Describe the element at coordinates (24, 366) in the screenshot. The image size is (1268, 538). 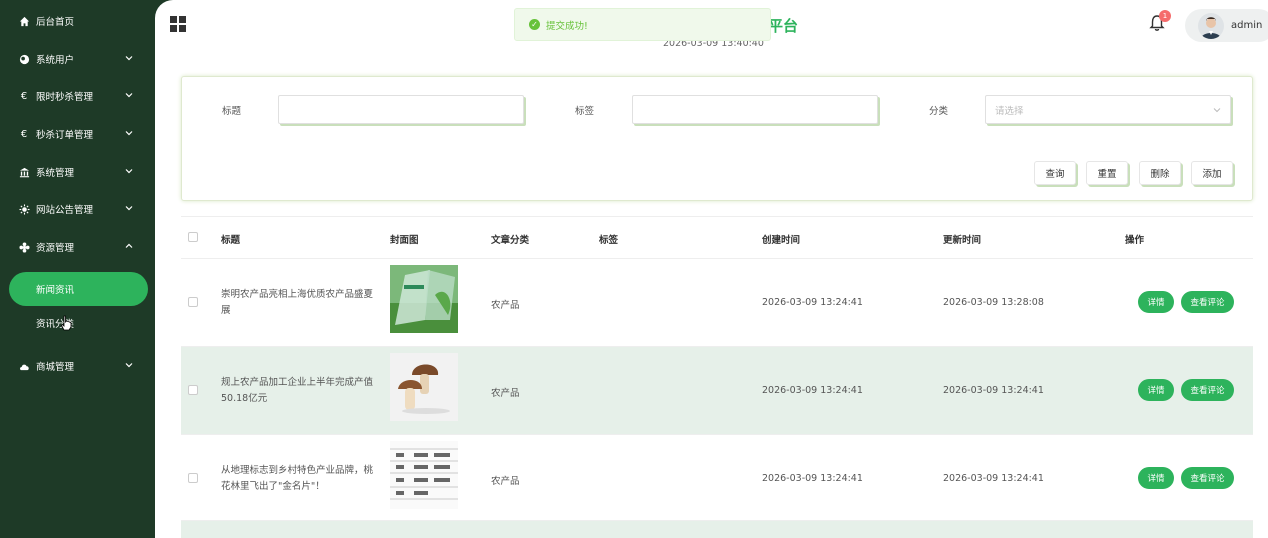
I see `cloud-icon` at that location.